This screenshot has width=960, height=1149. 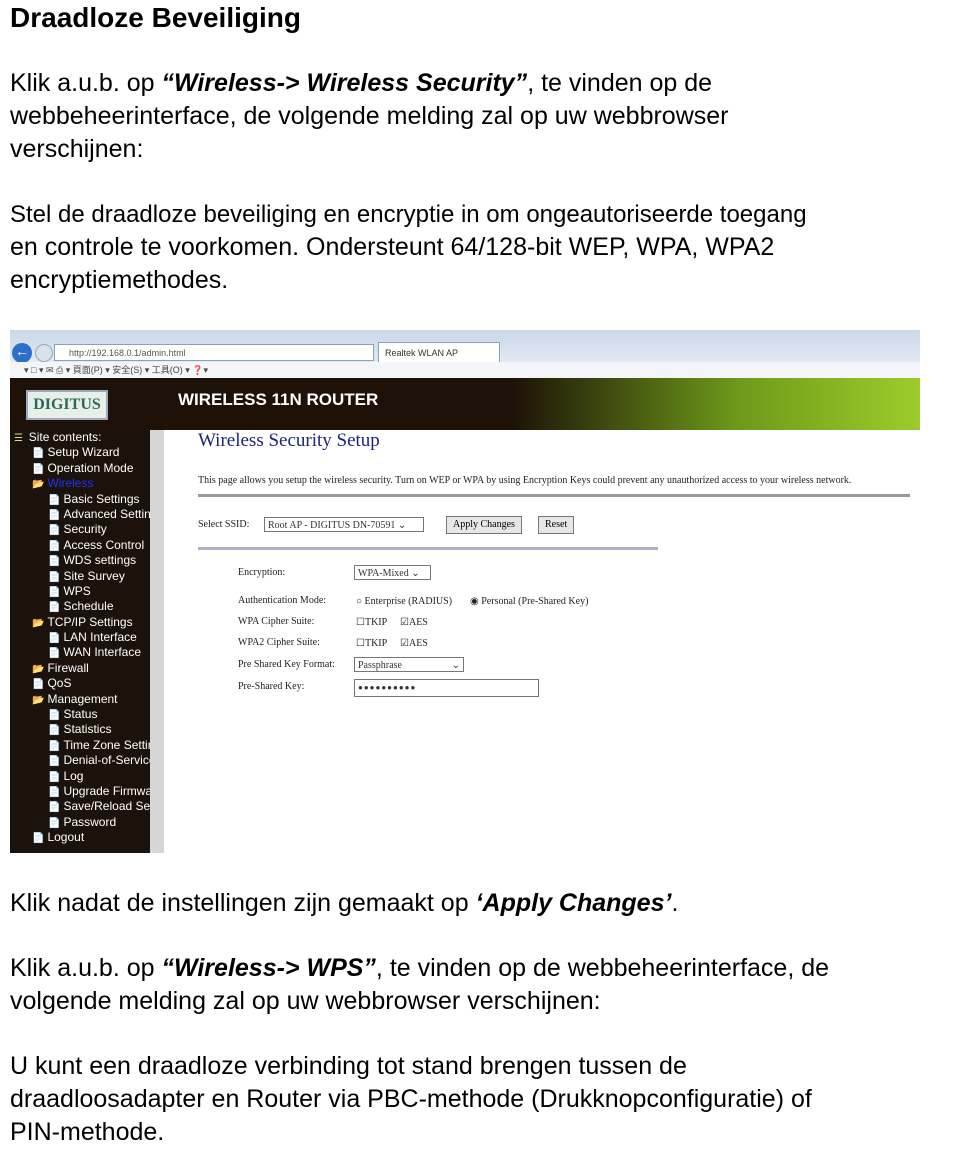 I want to click on ssid-value: Root AP - DIGITUS DN-70591, so click(x=332, y=525).